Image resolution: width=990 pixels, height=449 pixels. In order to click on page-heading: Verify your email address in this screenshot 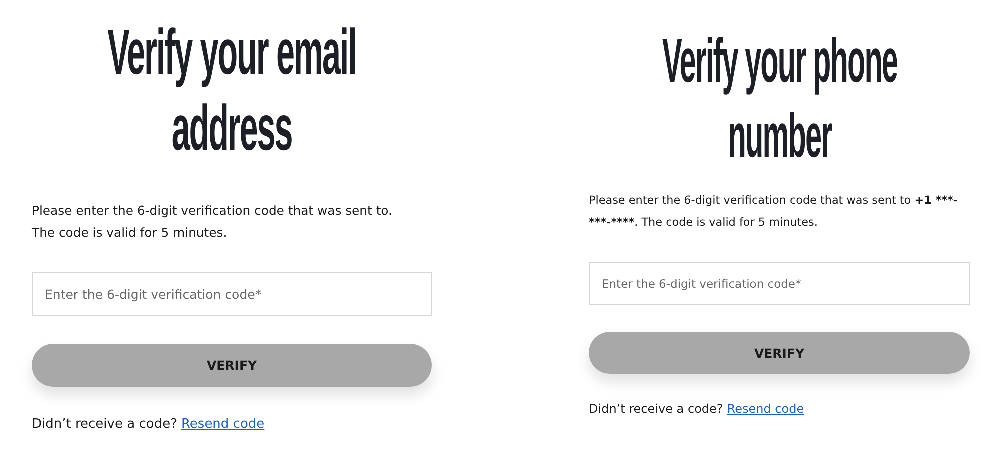, I will do `click(232, 90)`.